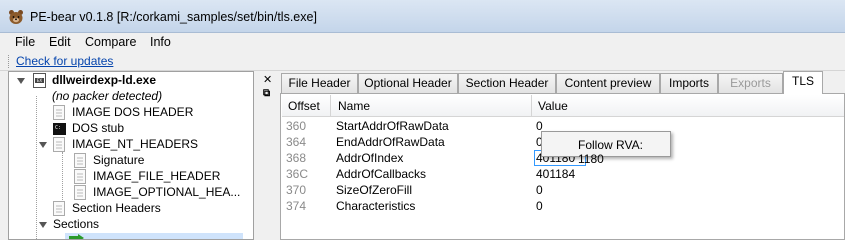 This screenshot has height=240, width=845. Describe the element at coordinates (381, 174) in the screenshot. I see `row-name: AddrOfCallbacks` at that location.